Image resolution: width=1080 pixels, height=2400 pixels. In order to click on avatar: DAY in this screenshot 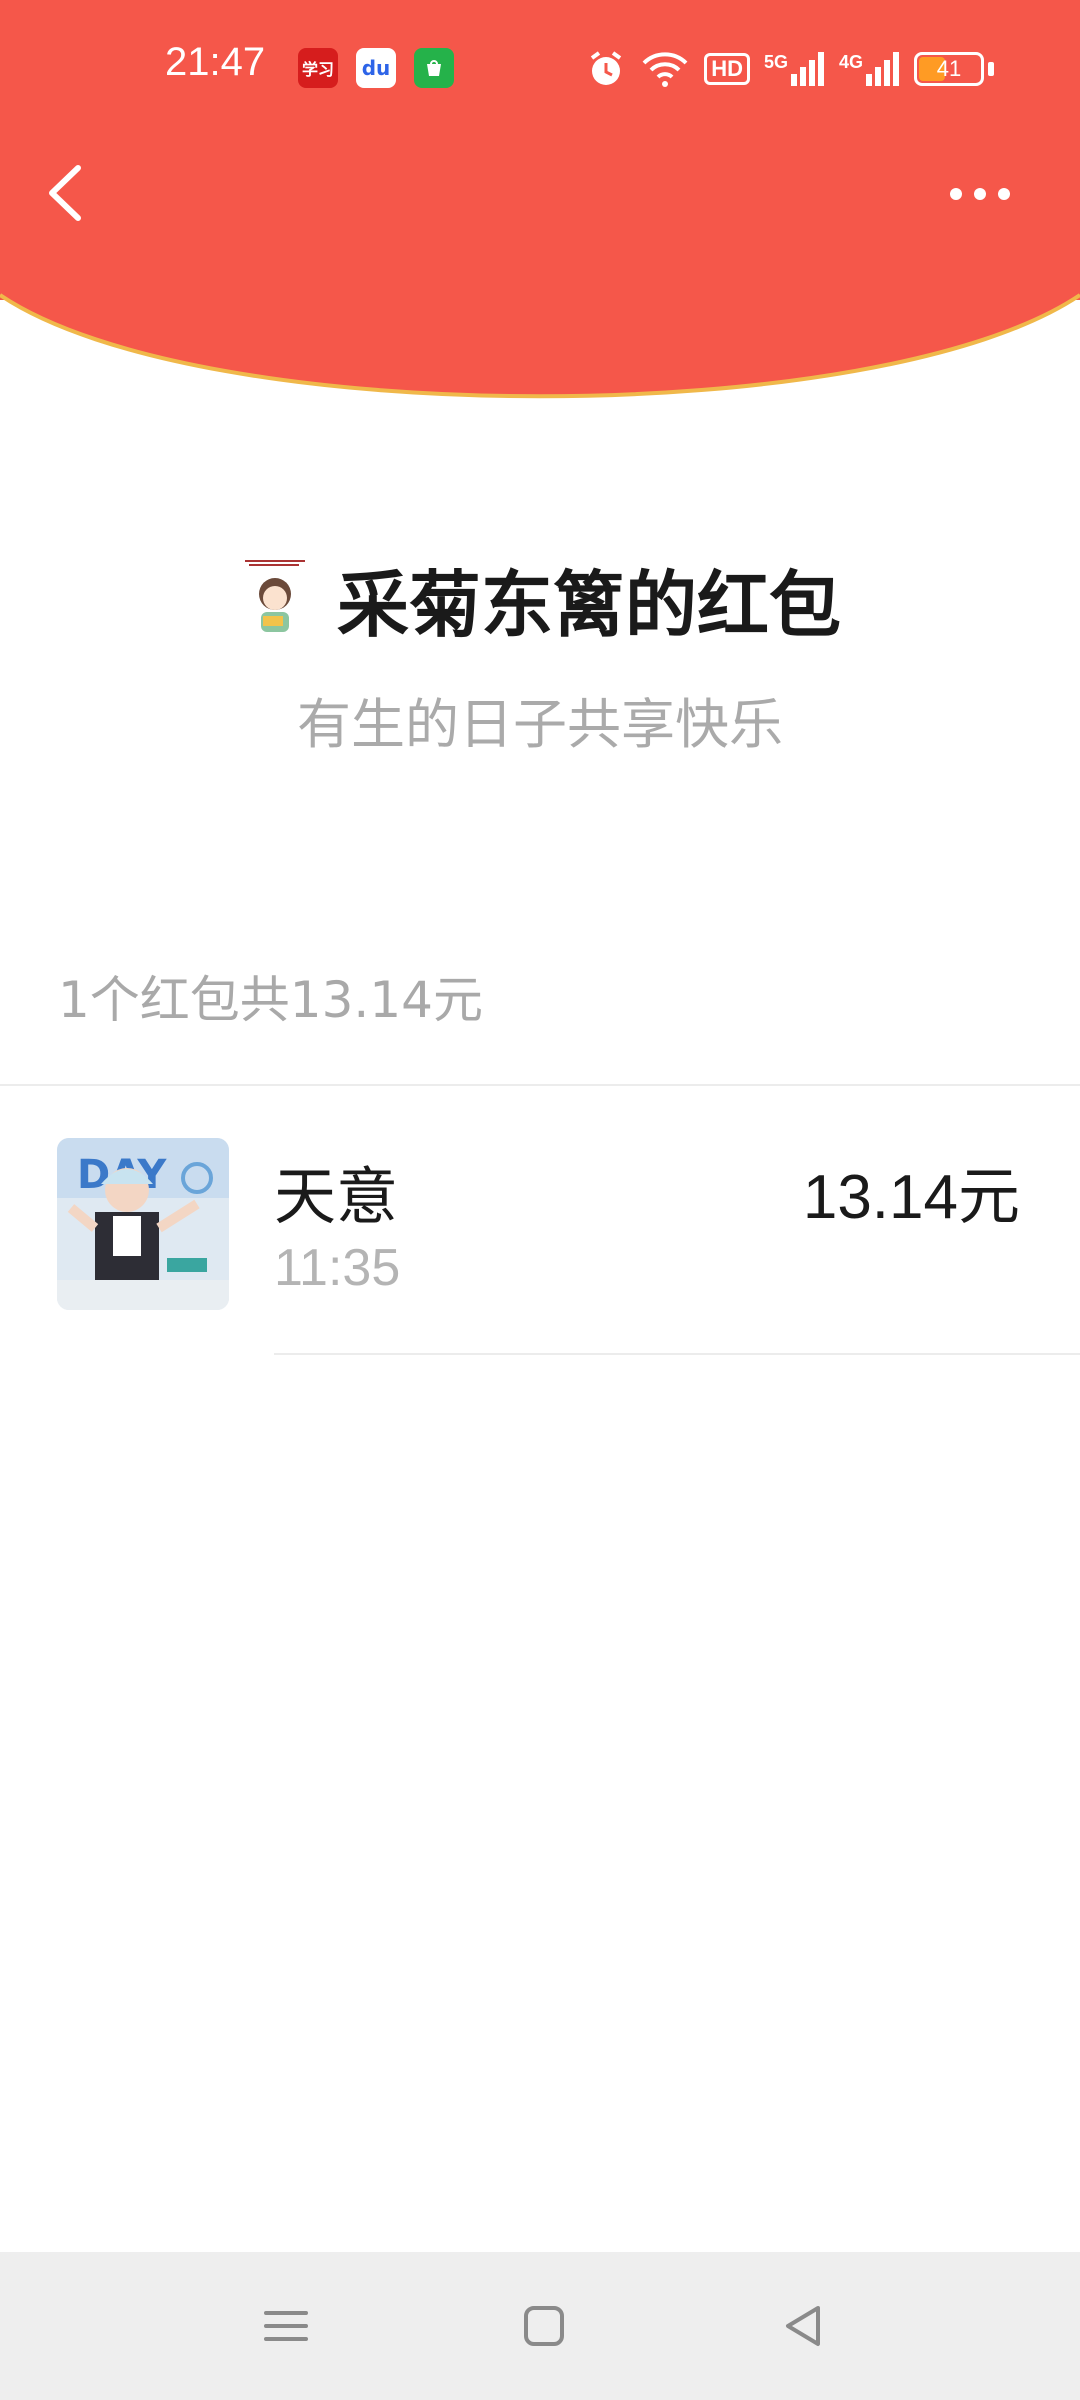, I will do `click(143, 1224)`.